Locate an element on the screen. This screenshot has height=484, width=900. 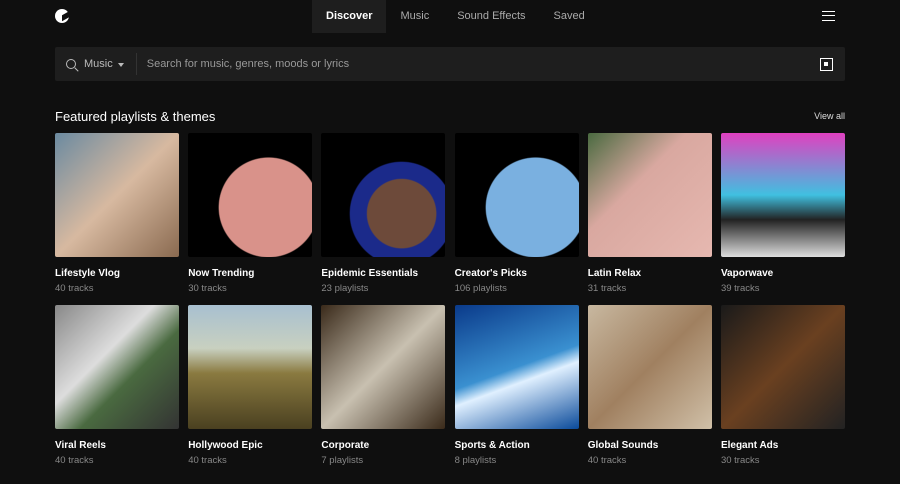
section-title: Featured playlists & themes is located at coordinates (135, 116).